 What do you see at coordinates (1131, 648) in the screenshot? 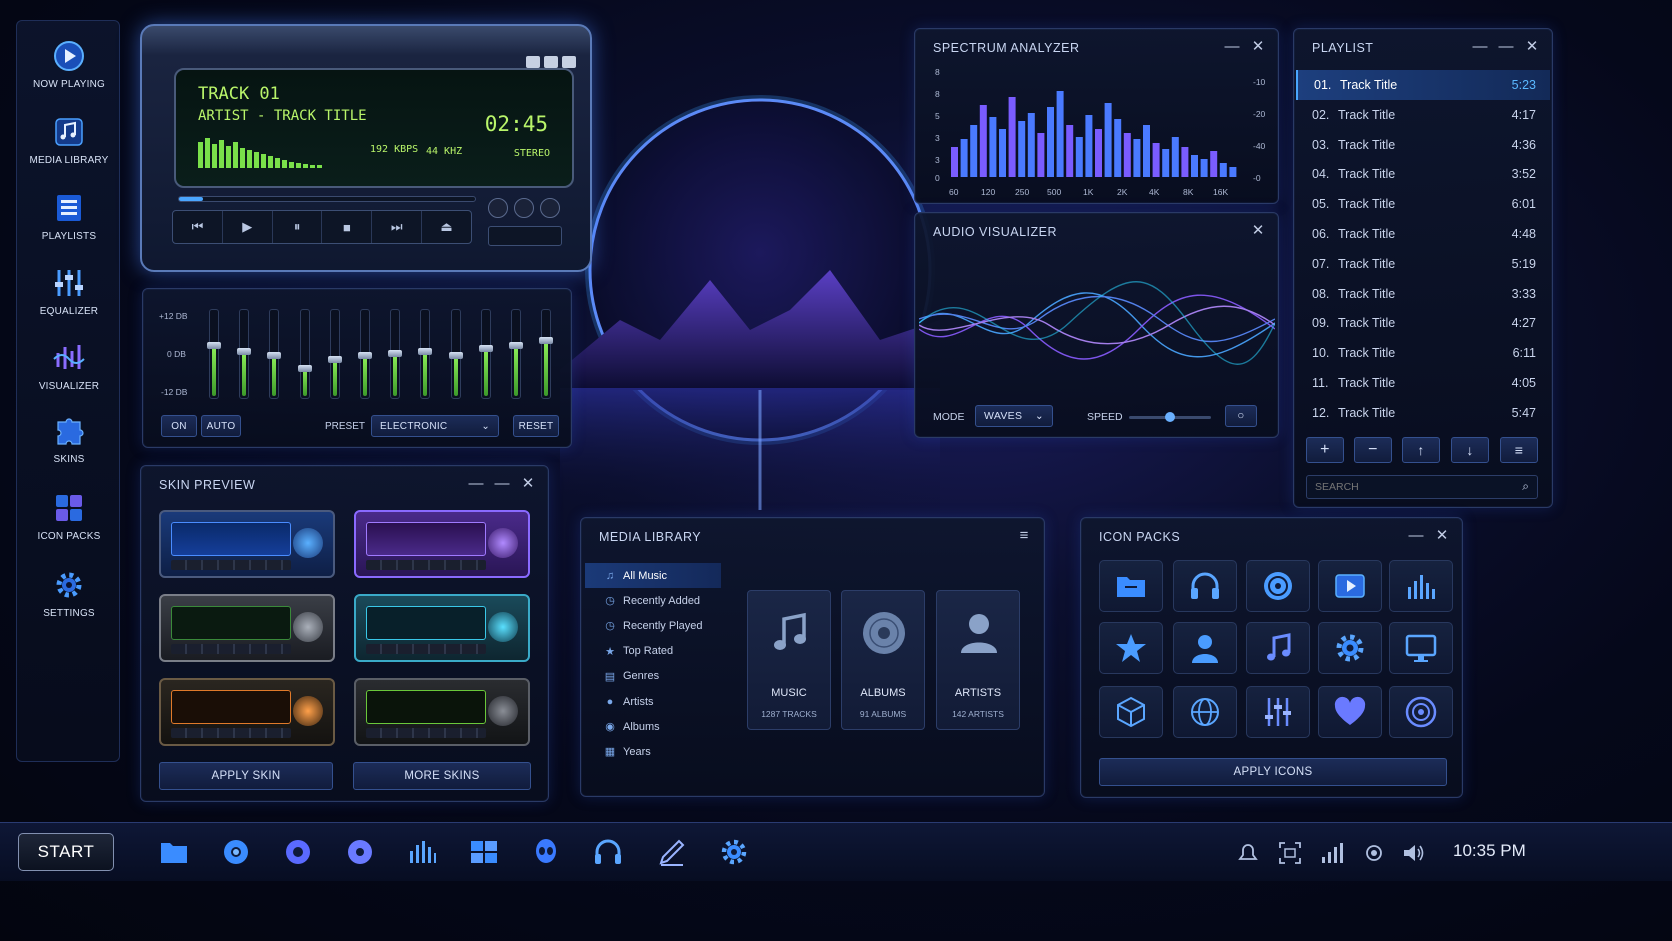
I see `icon-tile-star` at bounding box center [1131, 648].